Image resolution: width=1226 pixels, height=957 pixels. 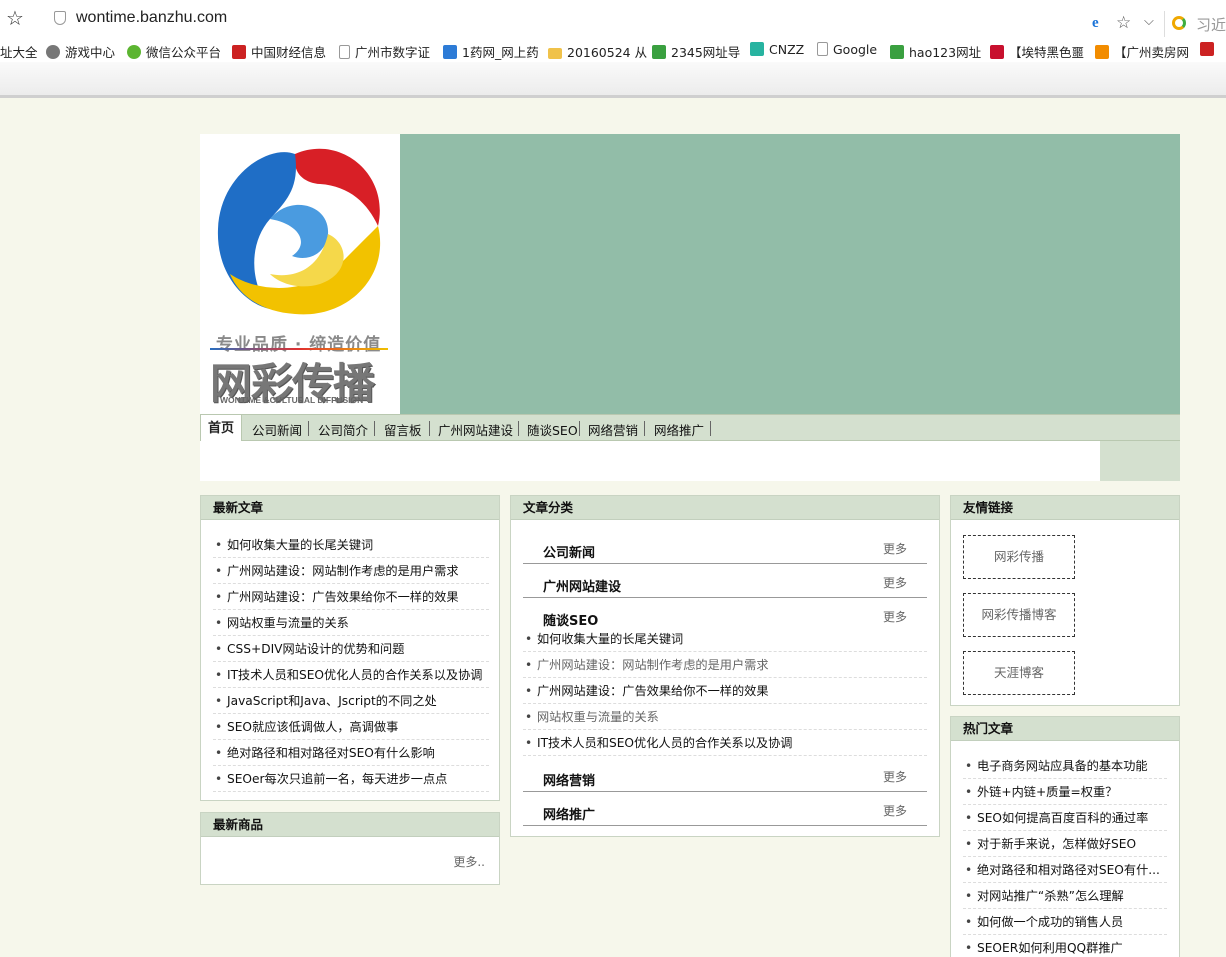 I want to click on list-item: CSS+DIV网站设计的优势和问题, so click(x=351, y=649).